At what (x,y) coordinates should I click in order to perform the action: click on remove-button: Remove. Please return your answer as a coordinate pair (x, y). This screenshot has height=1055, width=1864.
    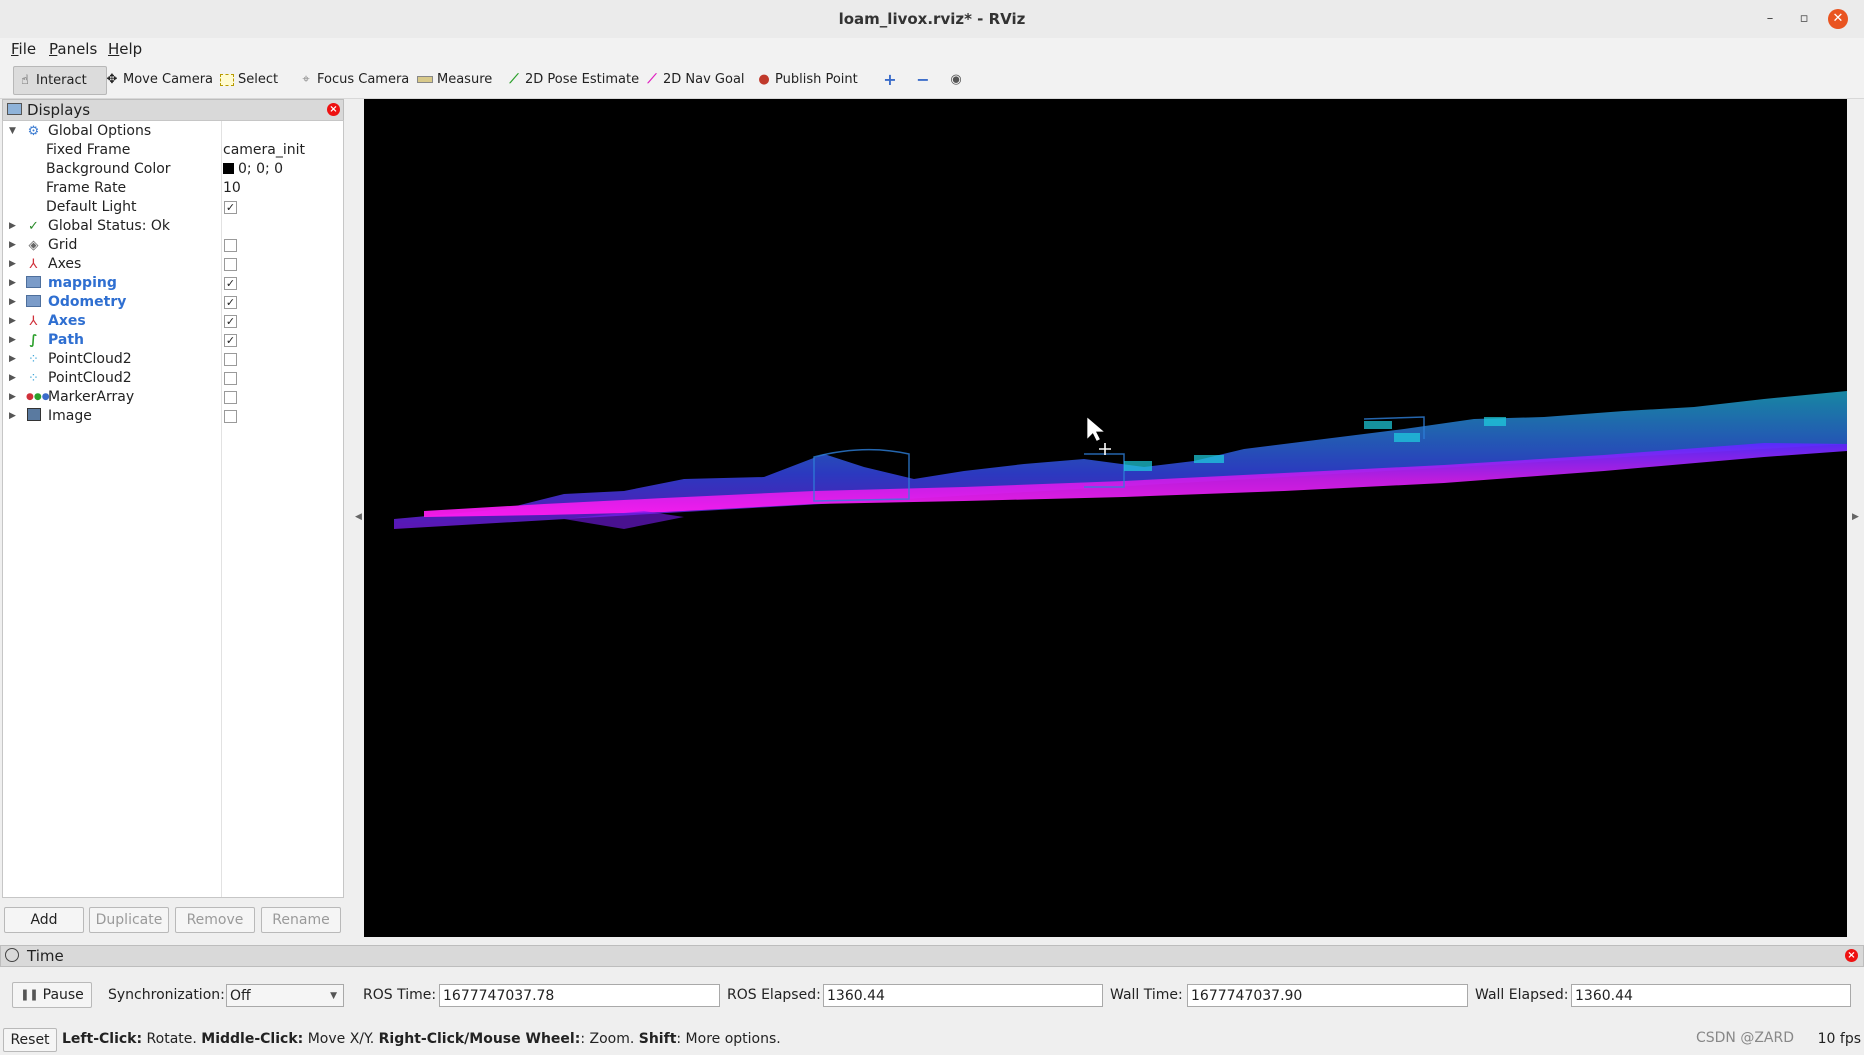
    Looking at the image, I should click on (215, 920).